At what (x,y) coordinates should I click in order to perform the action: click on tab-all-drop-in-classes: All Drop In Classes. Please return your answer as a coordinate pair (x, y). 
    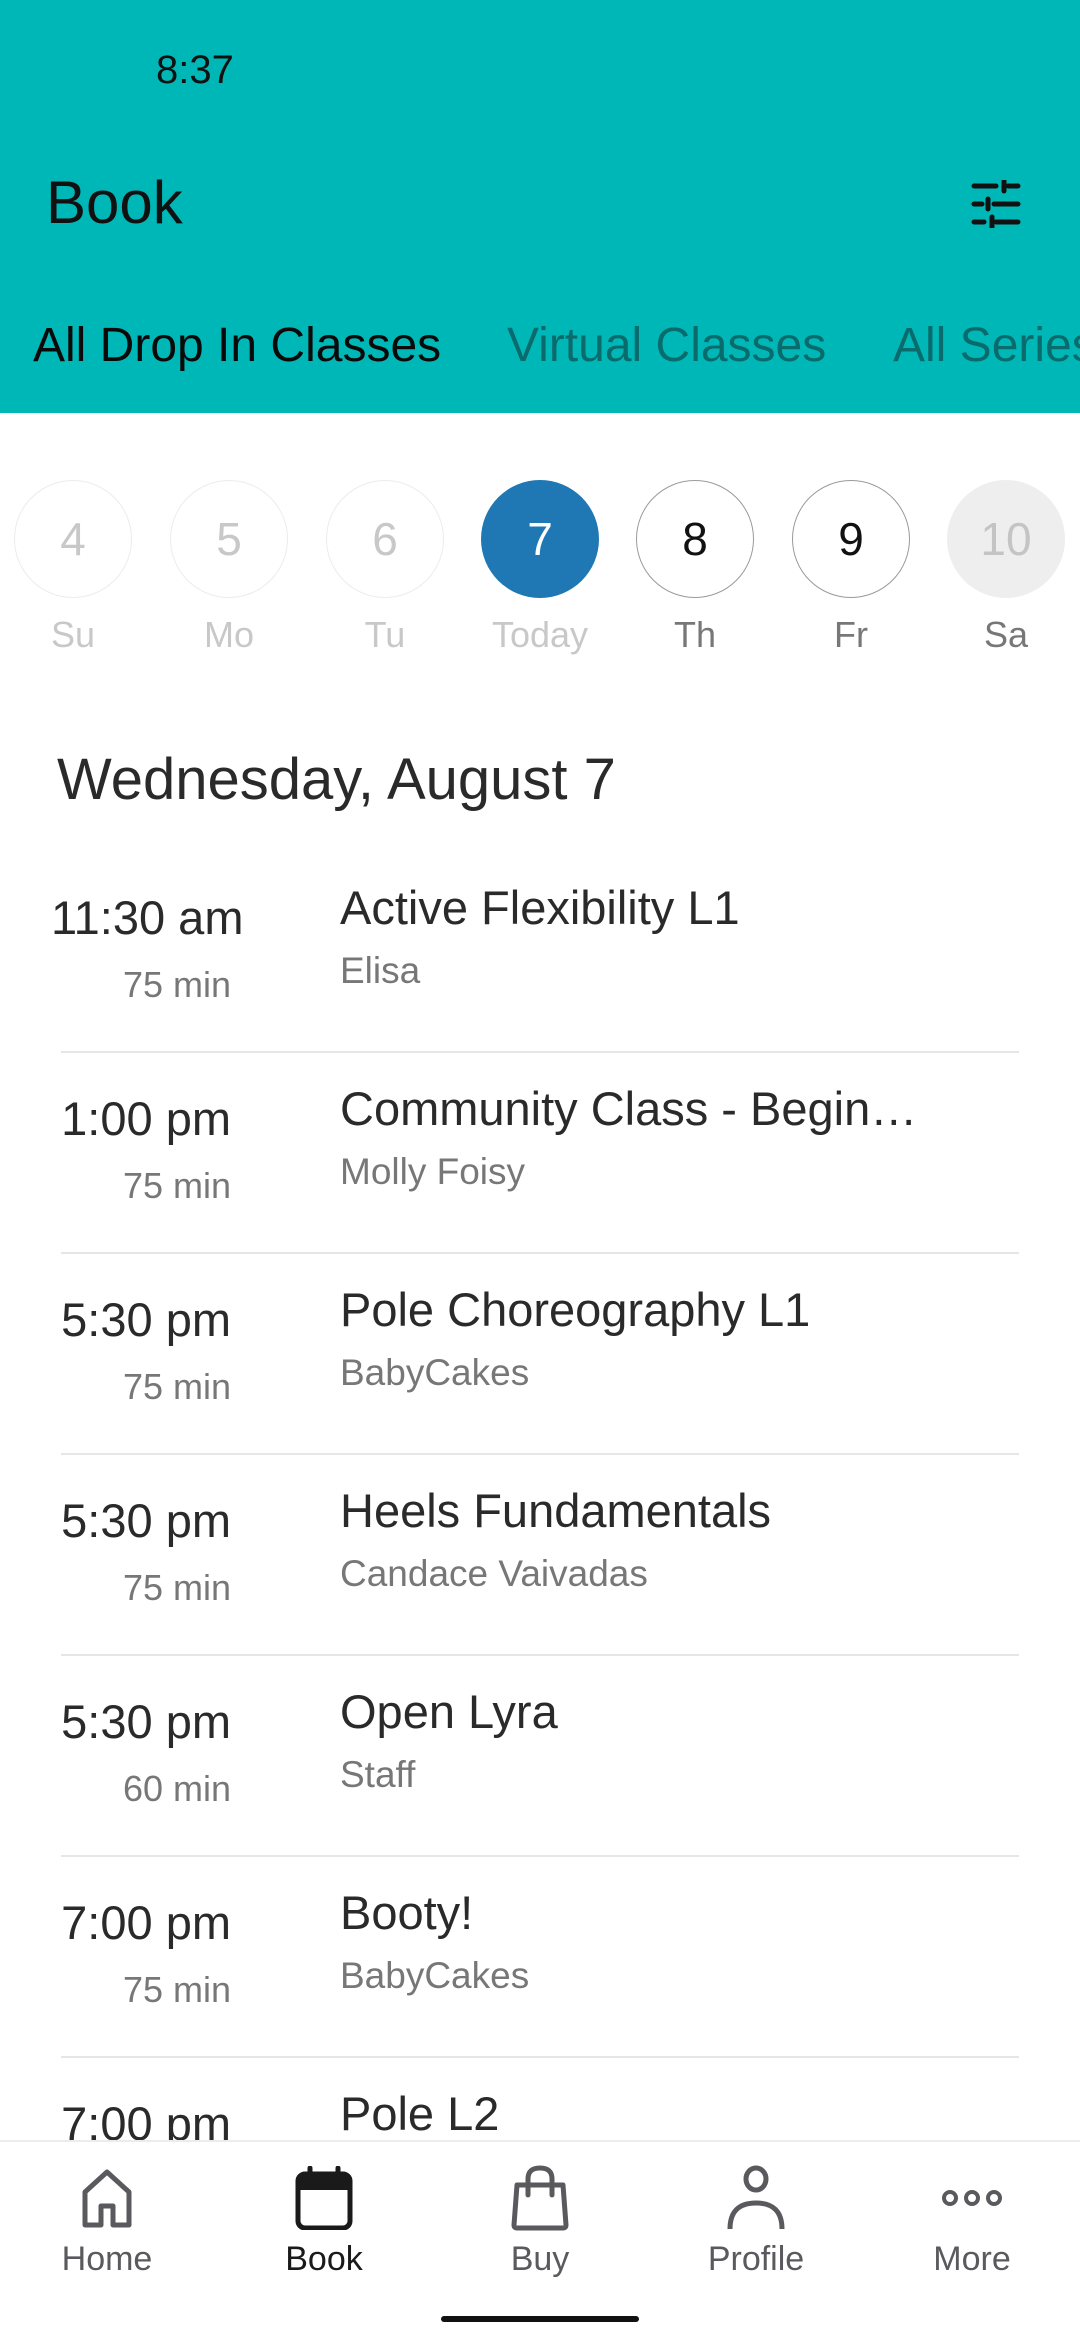
    Looking at the image, I should click on (237, 346).